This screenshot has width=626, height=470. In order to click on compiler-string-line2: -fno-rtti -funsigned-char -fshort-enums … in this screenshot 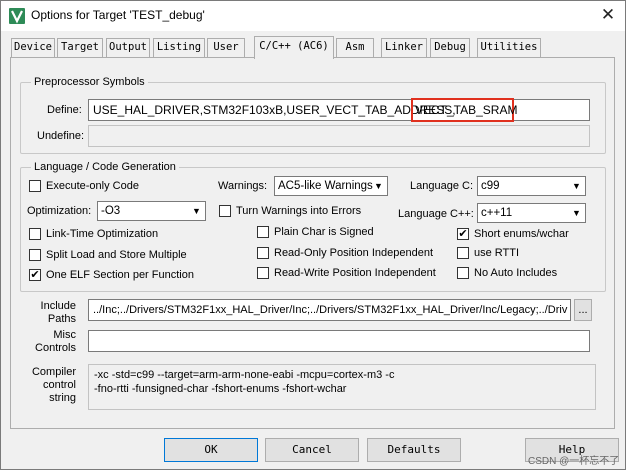, I will do `click(220, 389)`.